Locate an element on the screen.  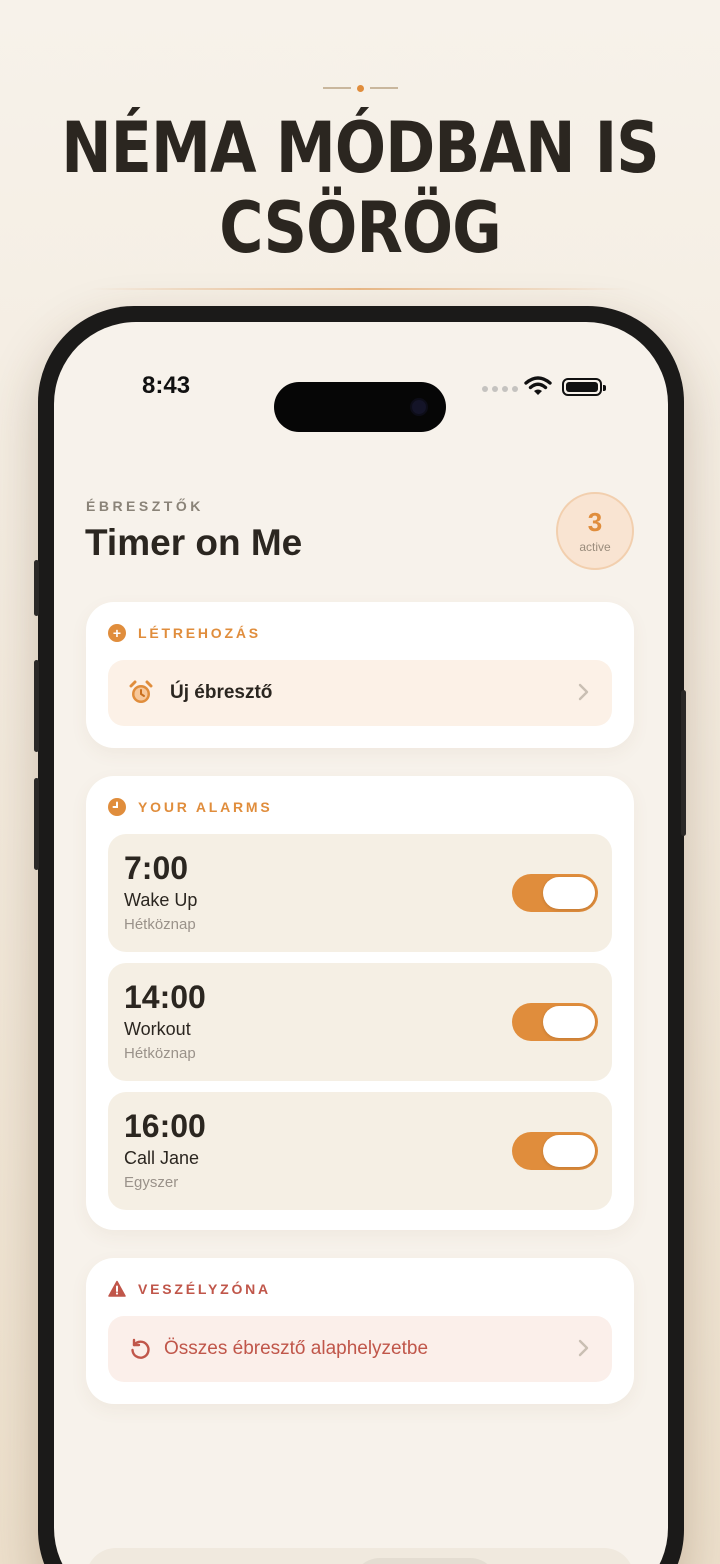
alarm-repeat: Egyszer is located at coordinates (151, 1182).